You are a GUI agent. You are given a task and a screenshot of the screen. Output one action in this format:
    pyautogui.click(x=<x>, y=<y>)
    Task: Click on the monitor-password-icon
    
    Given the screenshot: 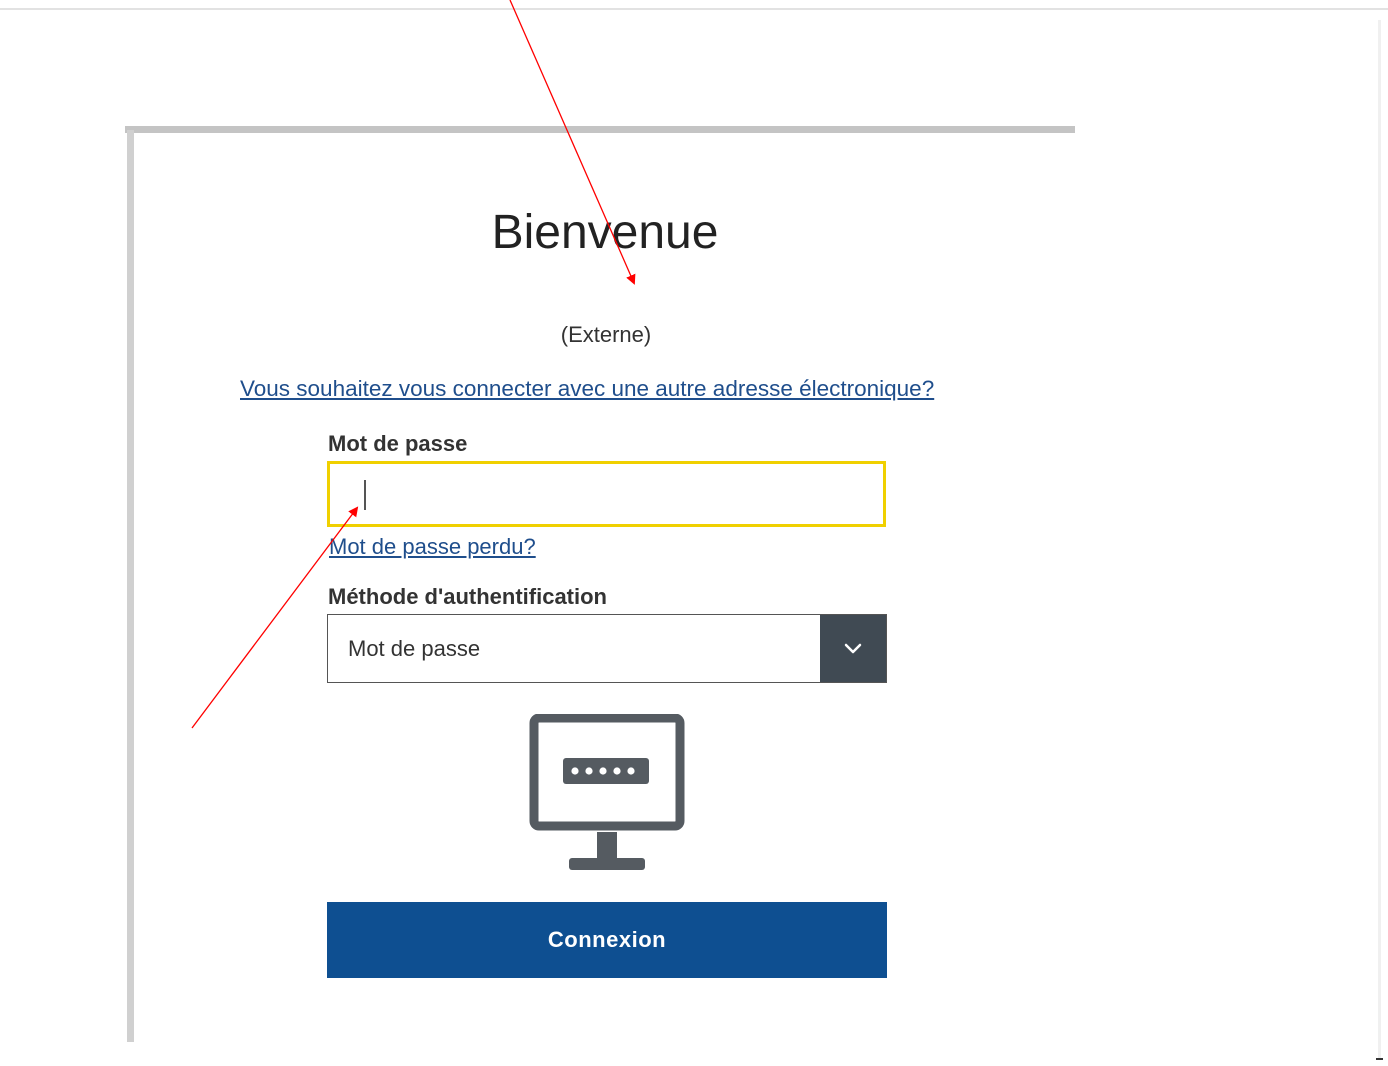 What is the action you would take?
    pyautogui.click(x=607, y=792)
    